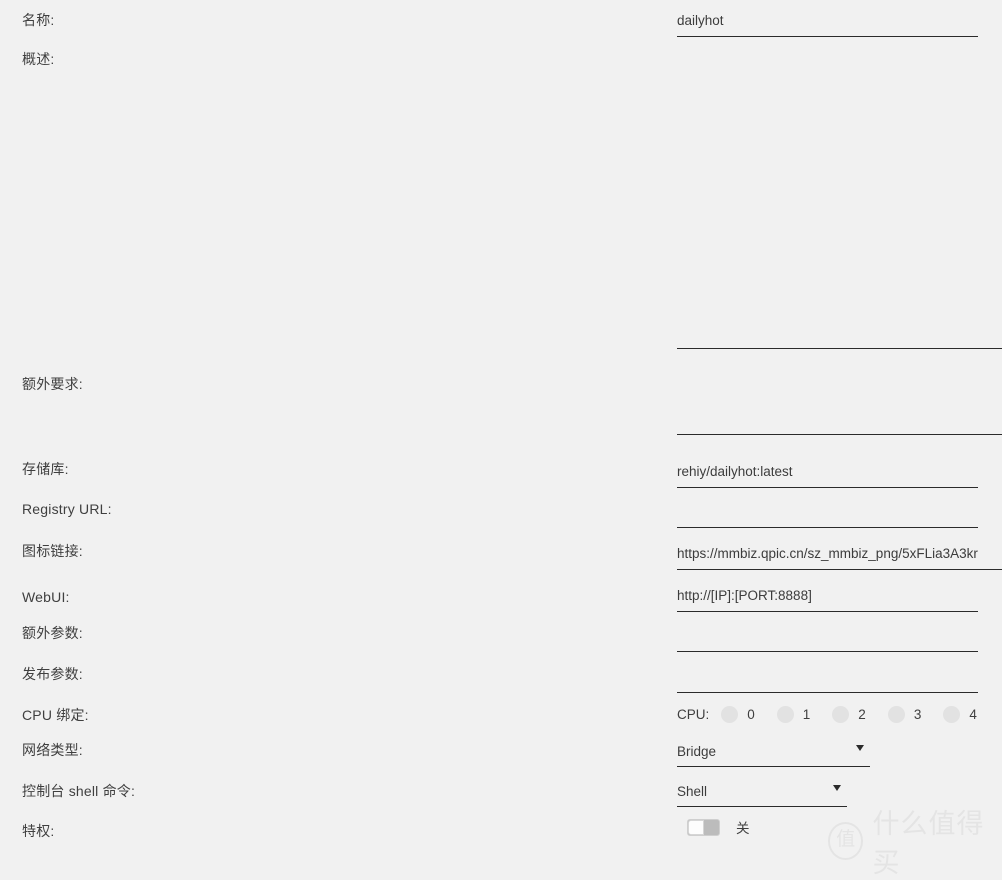 This screenshot has height=880, width=1002. I want to click on watermark-badge-icon: 值, so click(846, 841).